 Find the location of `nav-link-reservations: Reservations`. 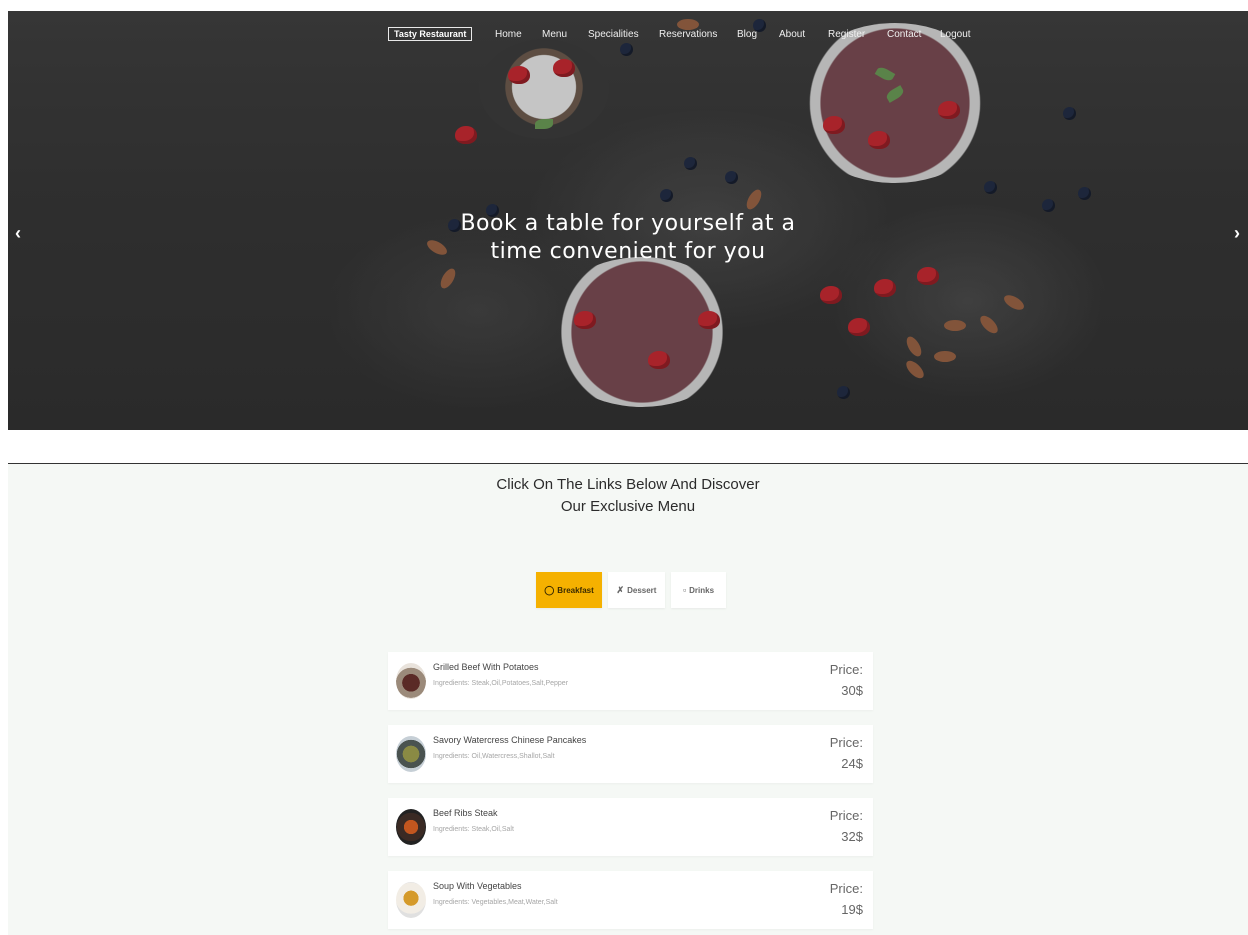

nav-link-reservations: Reservations is located at coordinates (688, 35).